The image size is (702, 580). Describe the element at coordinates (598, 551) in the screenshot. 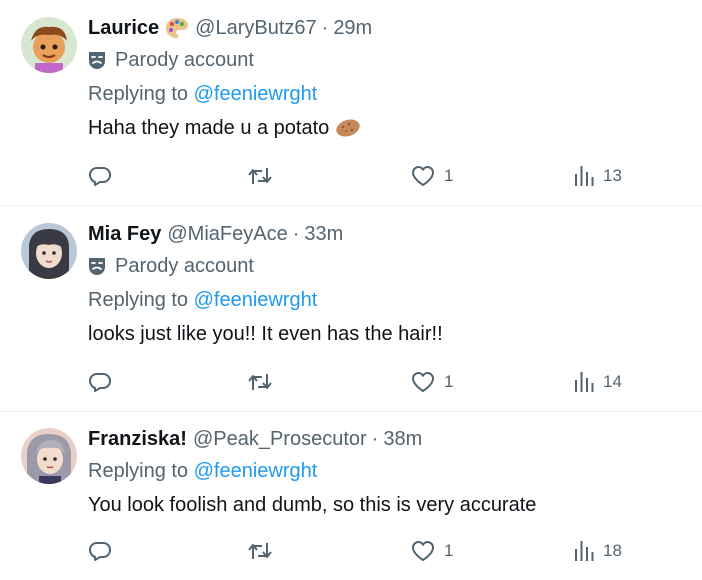

I see `views-button: 18` at that location.